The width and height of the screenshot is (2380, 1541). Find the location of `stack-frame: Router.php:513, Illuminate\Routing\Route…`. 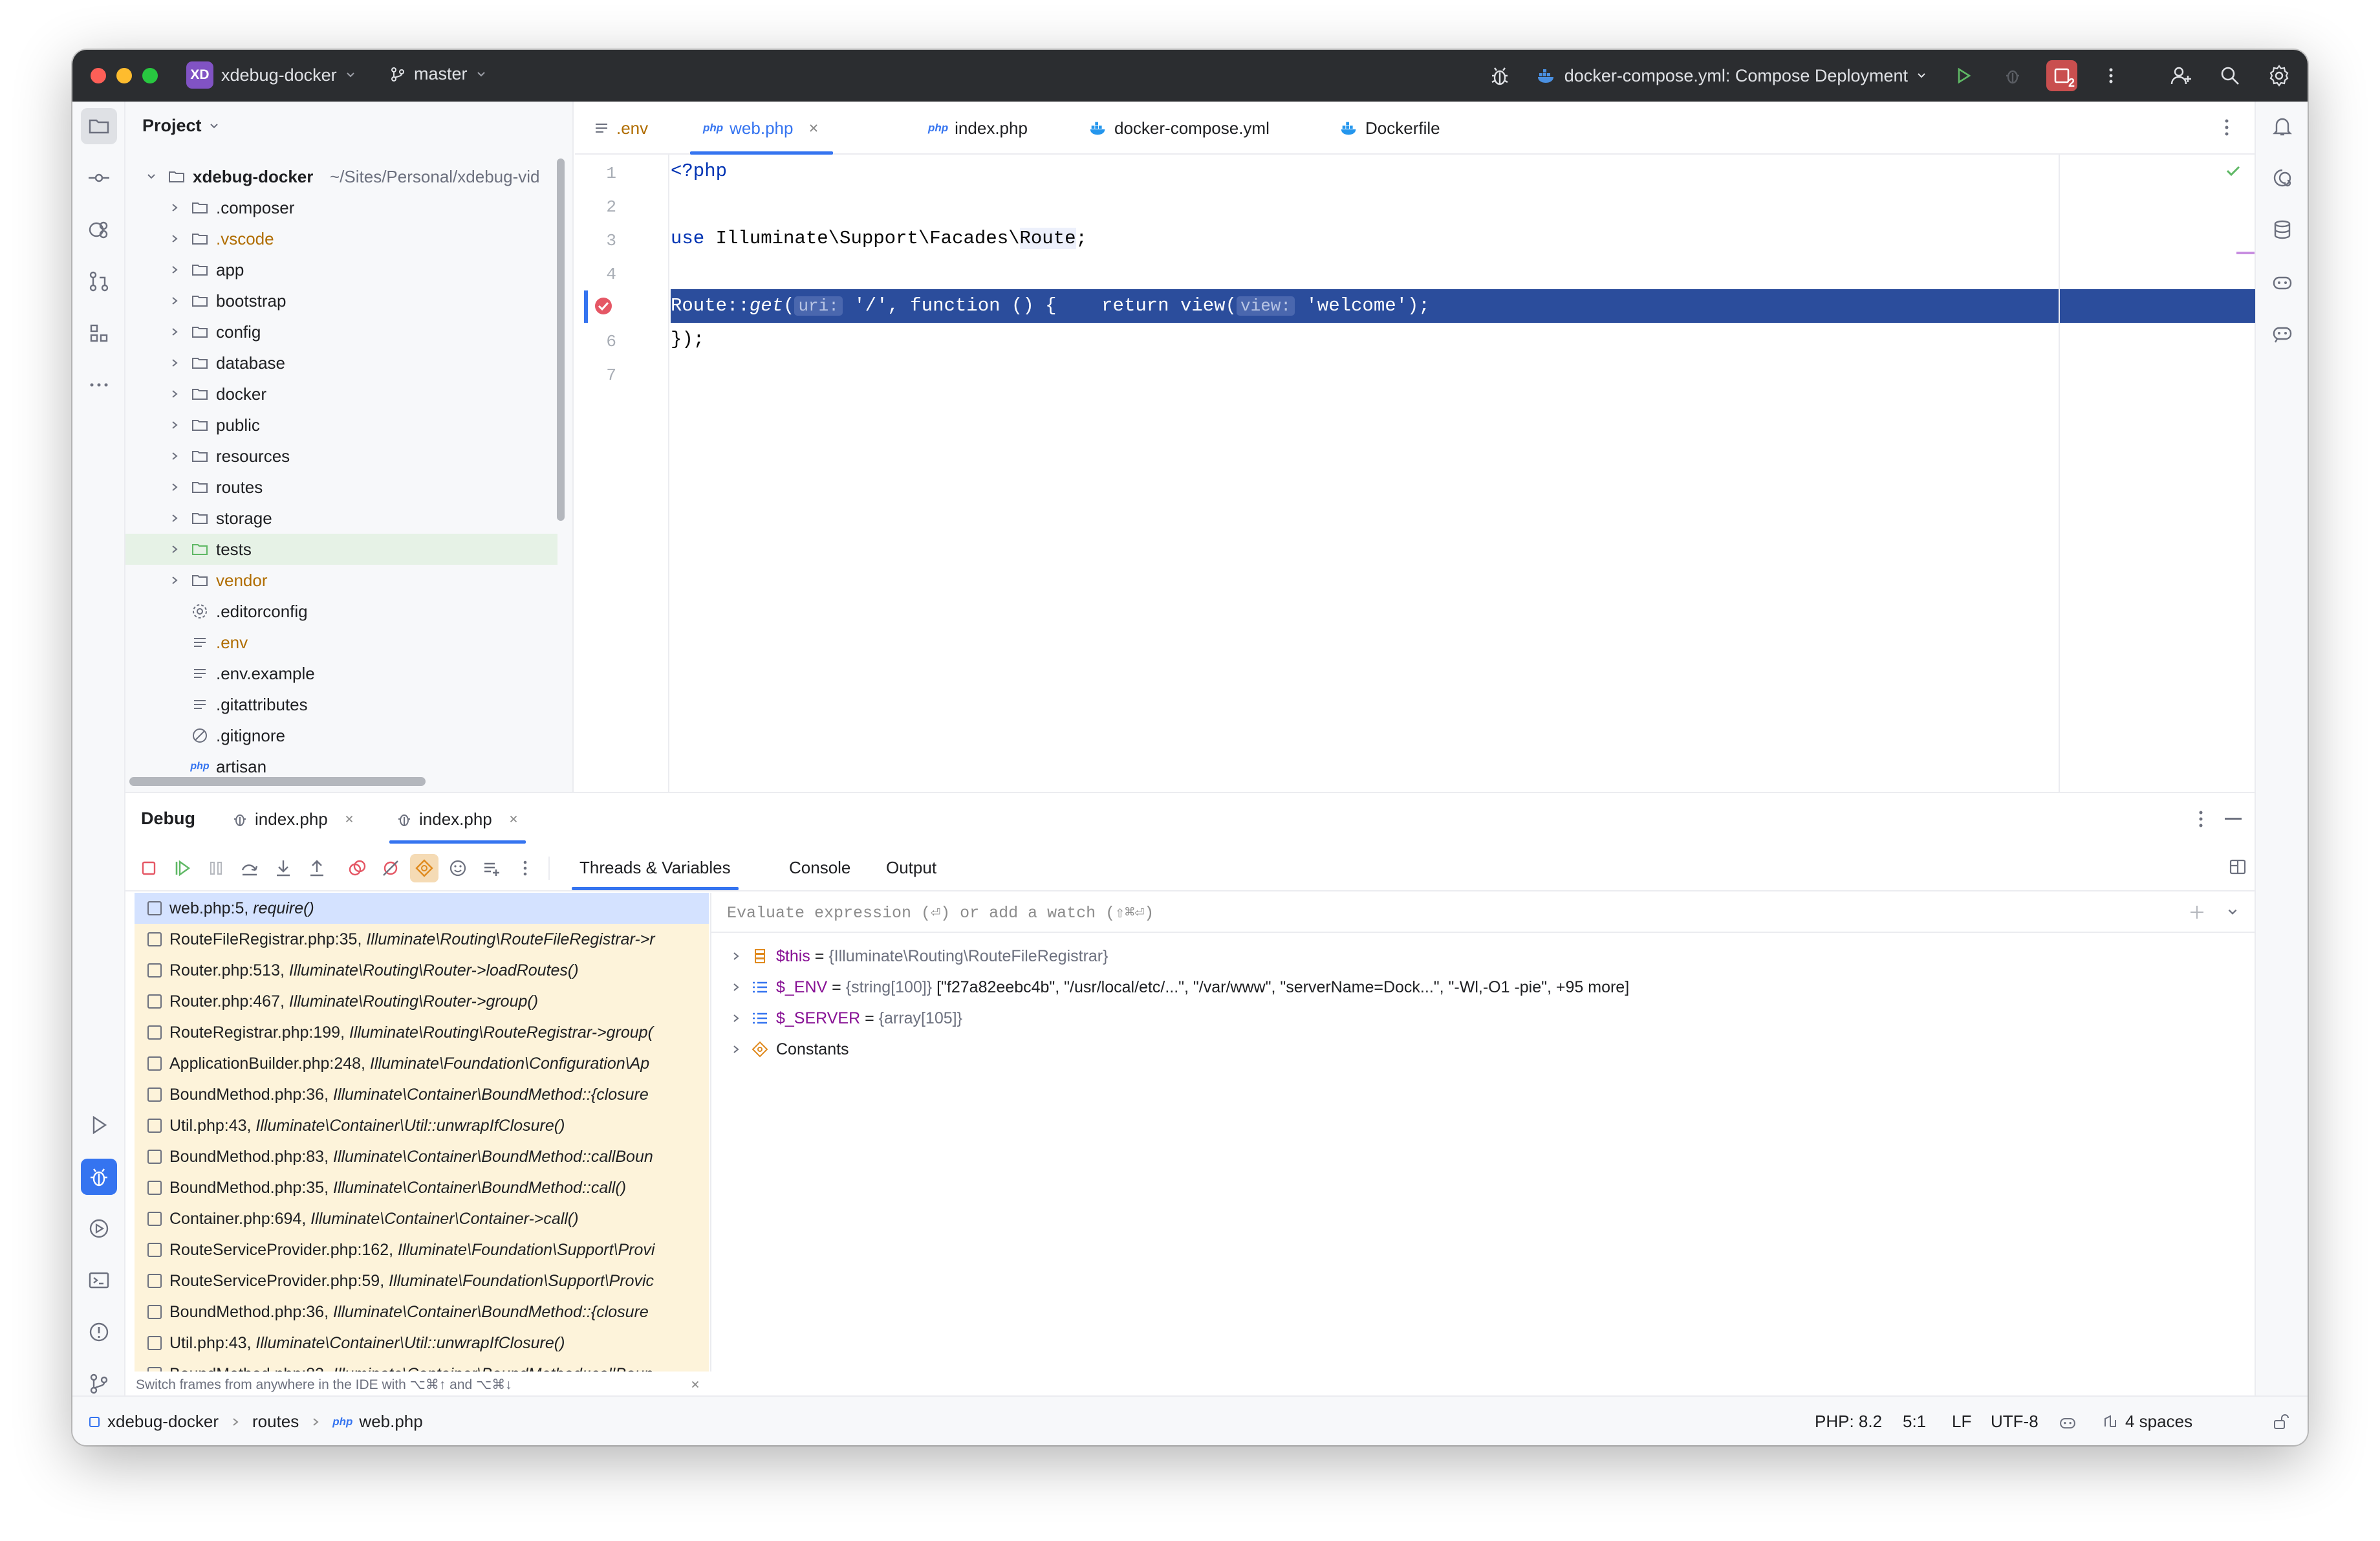

stack-frame: Router.php:513, Illuminate\Routing\Route… is located at coordinates (422, 970).